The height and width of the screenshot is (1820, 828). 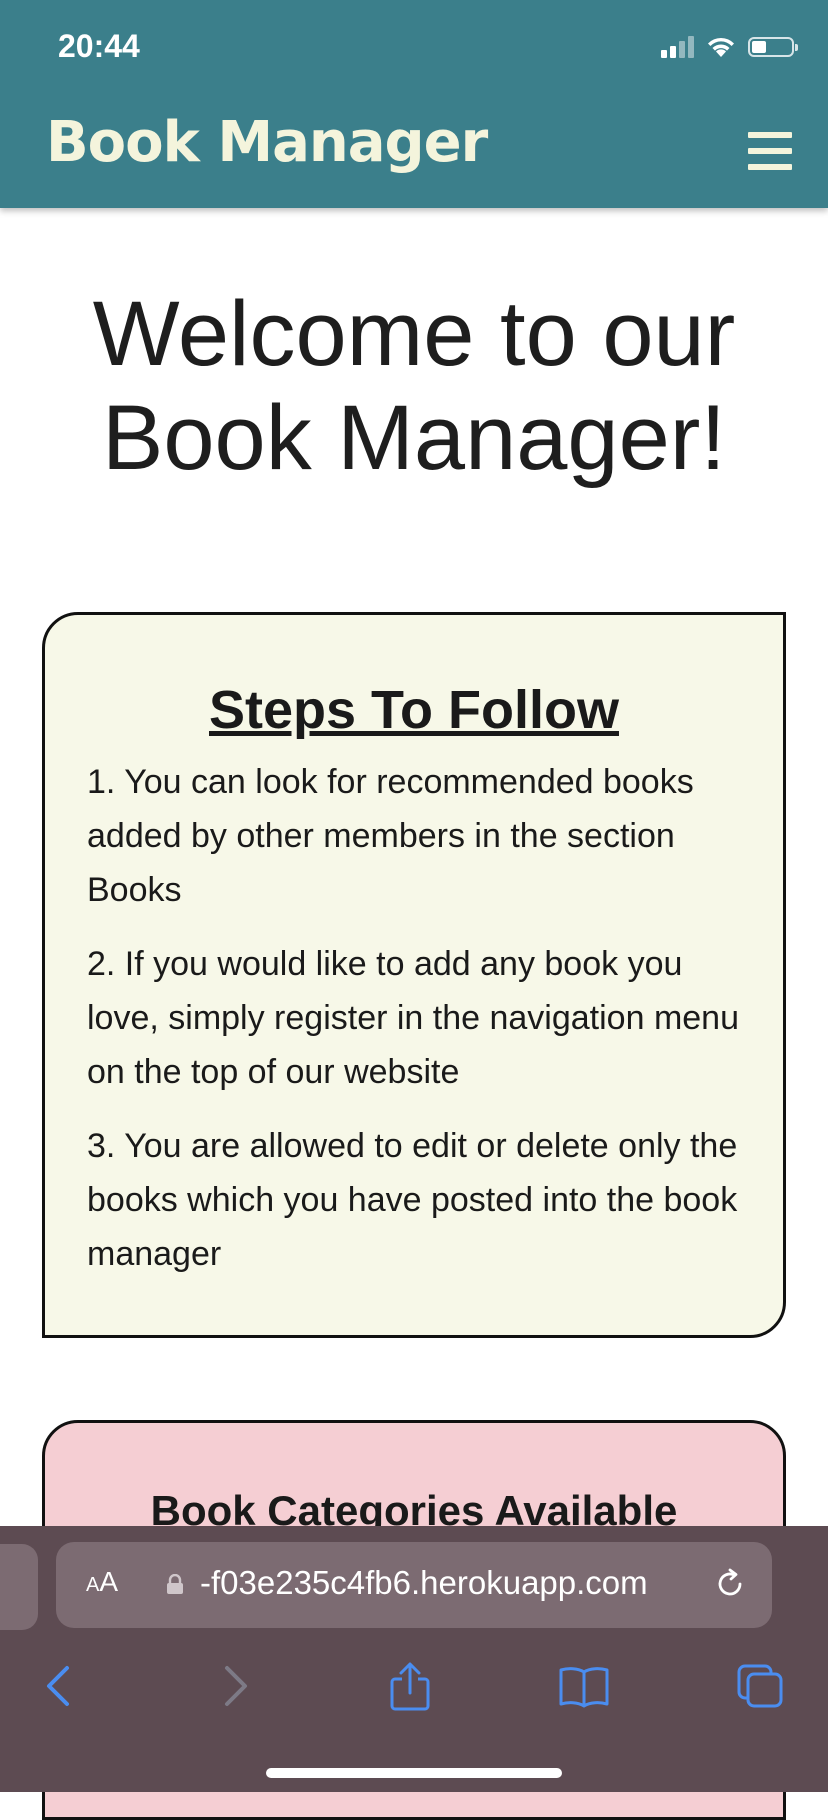 I want to click on cellular-signal-icon, so click(x=677, y=47).